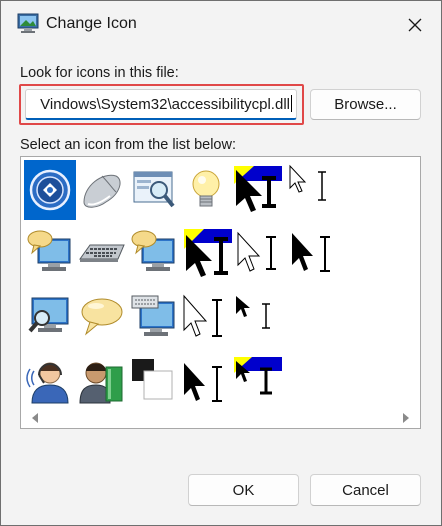  What do you see at coordinates (291, 103) in the screenshot?
I see `text-caret` at bounding box center [291, 103].